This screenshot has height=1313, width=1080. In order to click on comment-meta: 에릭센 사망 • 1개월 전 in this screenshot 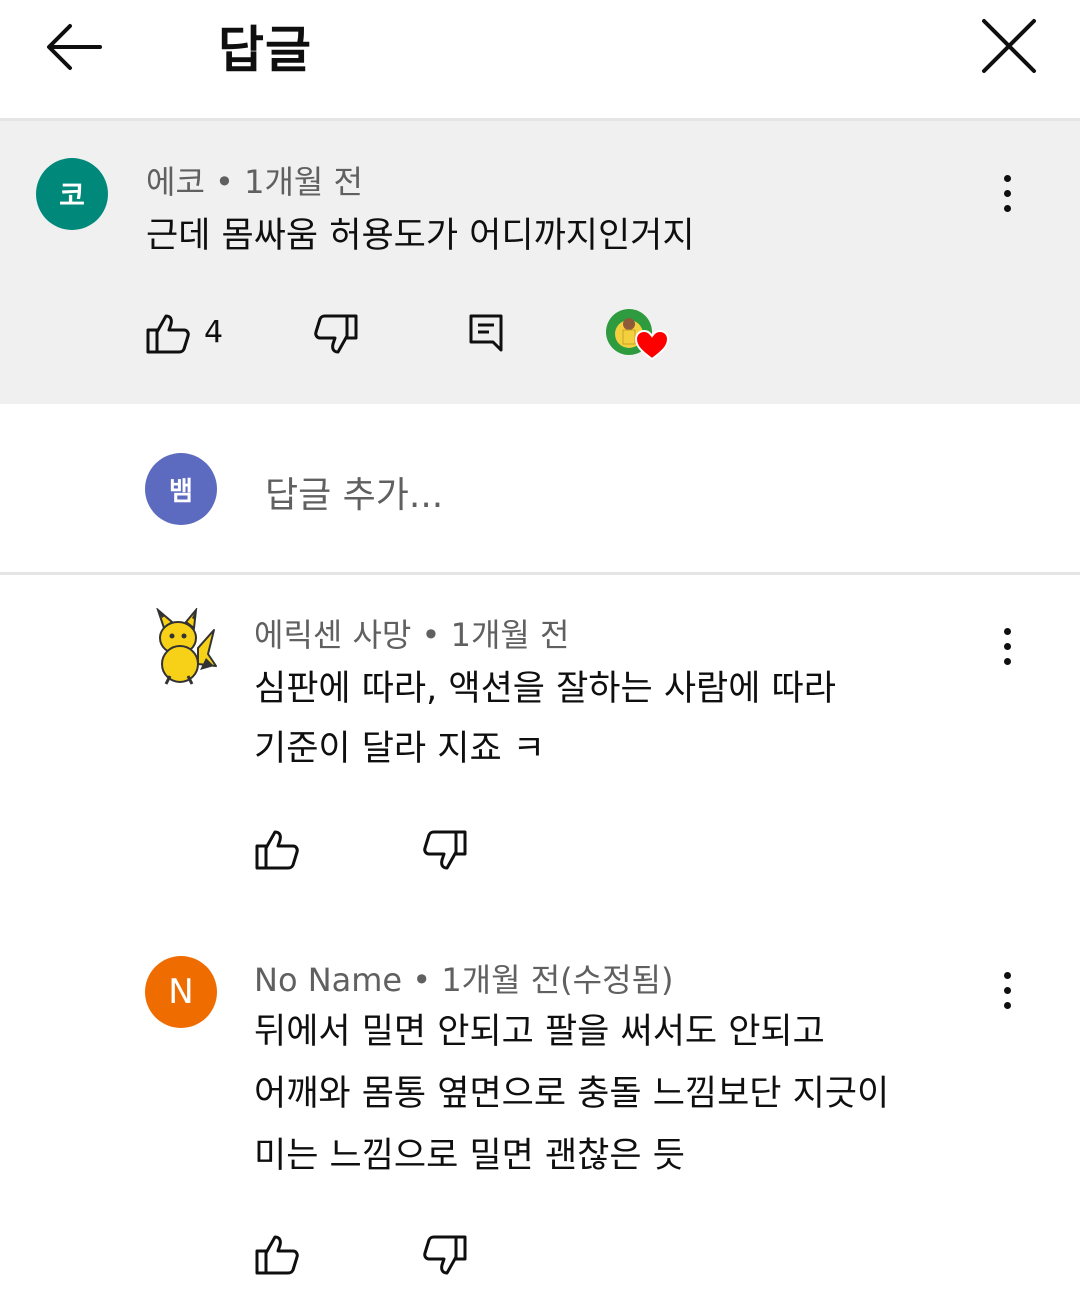, I will do `click(412, 635)`.